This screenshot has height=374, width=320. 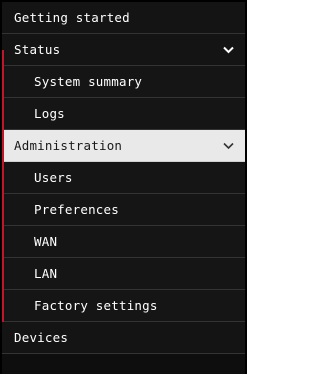 What do you see at coordinates (123, 338) in the screenshot?
I see `nav-item-devices: Devices` at bounding box center [123, 338].